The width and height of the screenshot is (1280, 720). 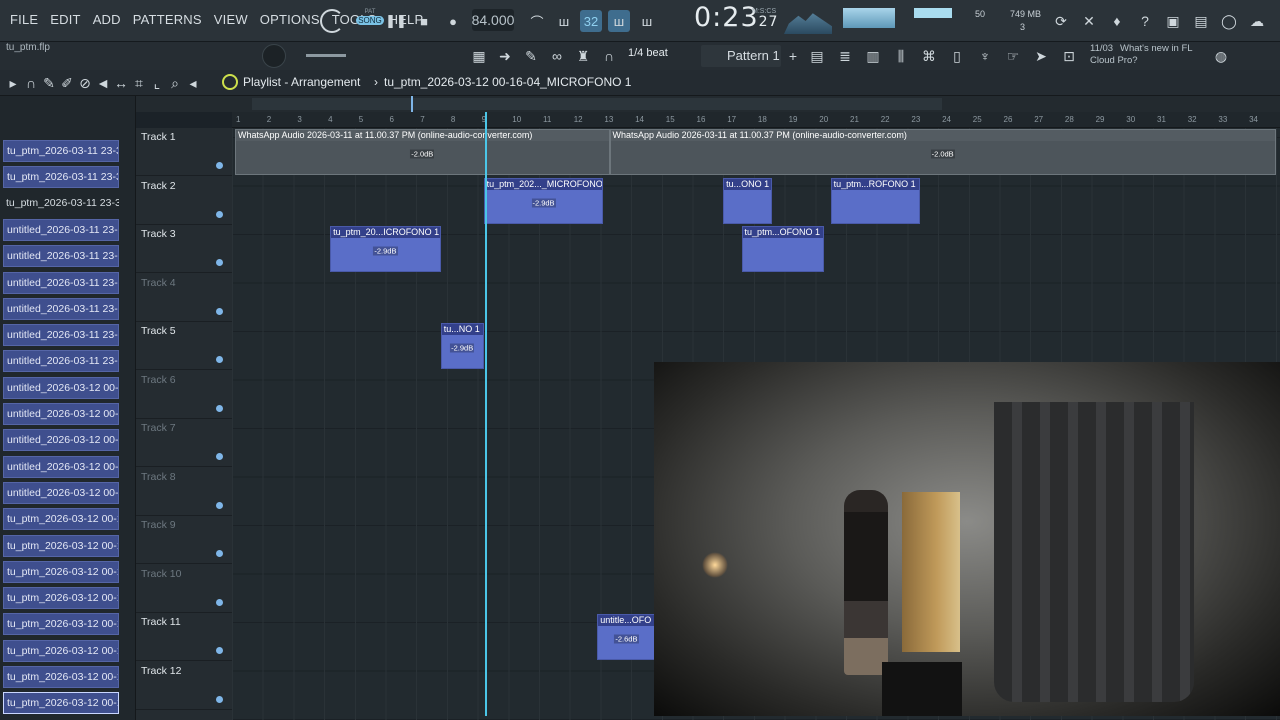 What do you see at coordinates (184, 152) in the screenshot?
I see `track-header: Track 1` at bounding box center [184, 152].